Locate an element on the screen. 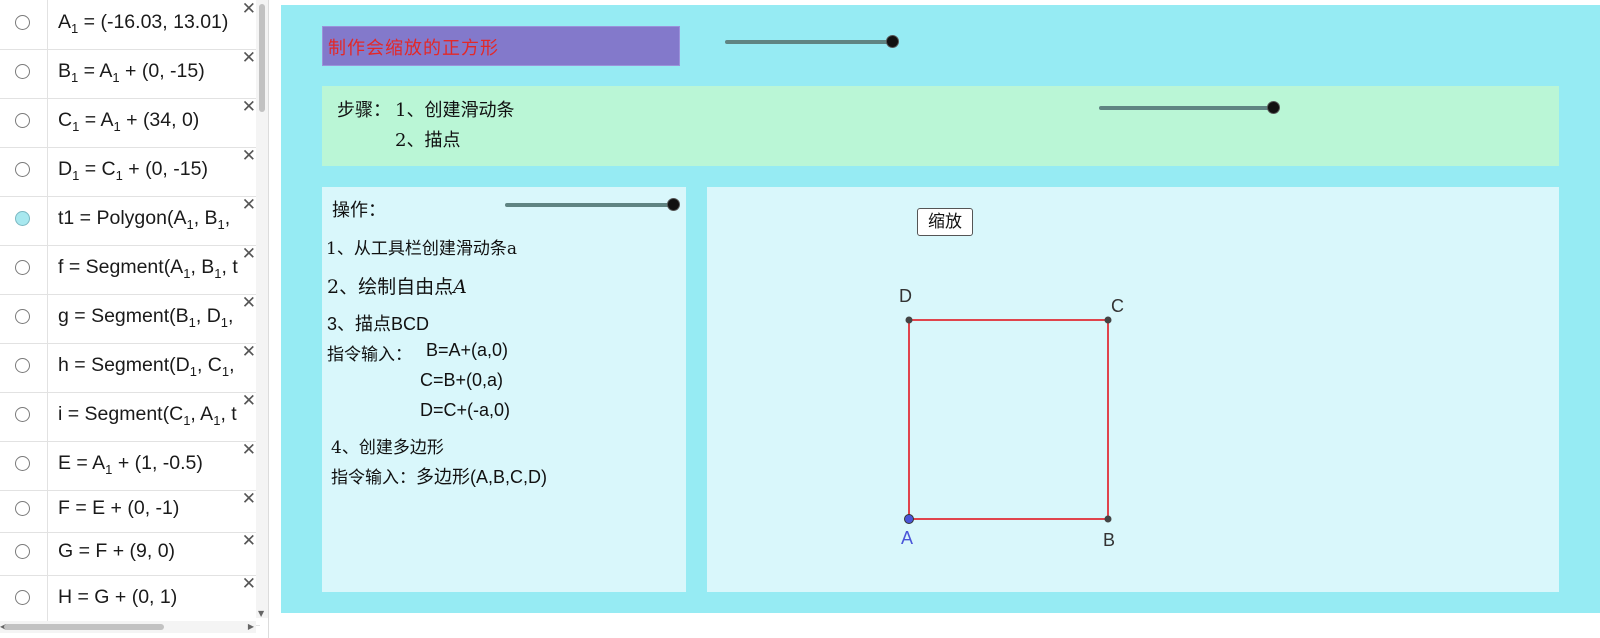 The width and height of the screenshot is (1600, 638). algebra-row-c1: C1 = A1 + (34, 0) ✕ is located at coordinates (130, 123).